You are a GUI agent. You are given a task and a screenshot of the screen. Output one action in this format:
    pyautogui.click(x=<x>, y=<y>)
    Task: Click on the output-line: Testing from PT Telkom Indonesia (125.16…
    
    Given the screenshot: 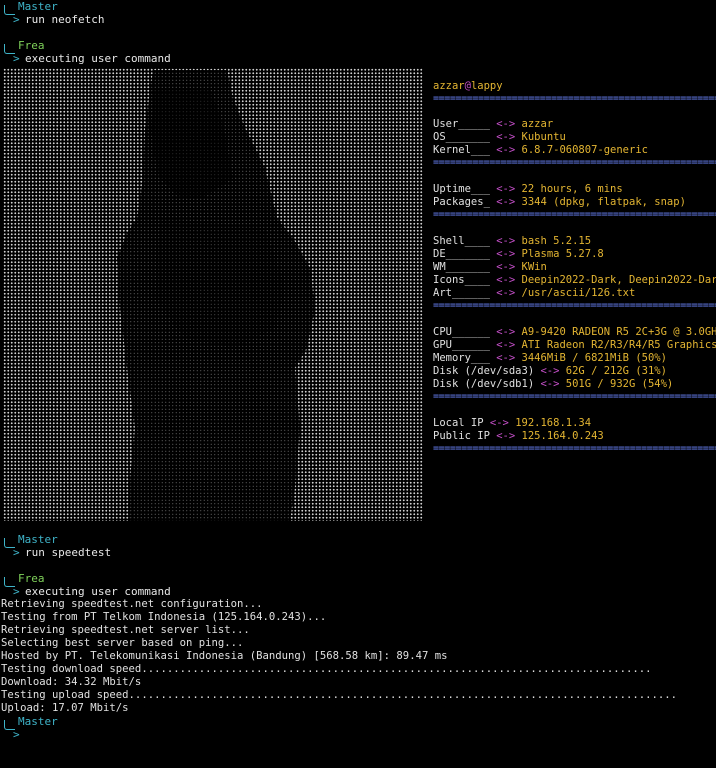 What is the action you would take?
    pyautogui.click(x=164, y=617)
    